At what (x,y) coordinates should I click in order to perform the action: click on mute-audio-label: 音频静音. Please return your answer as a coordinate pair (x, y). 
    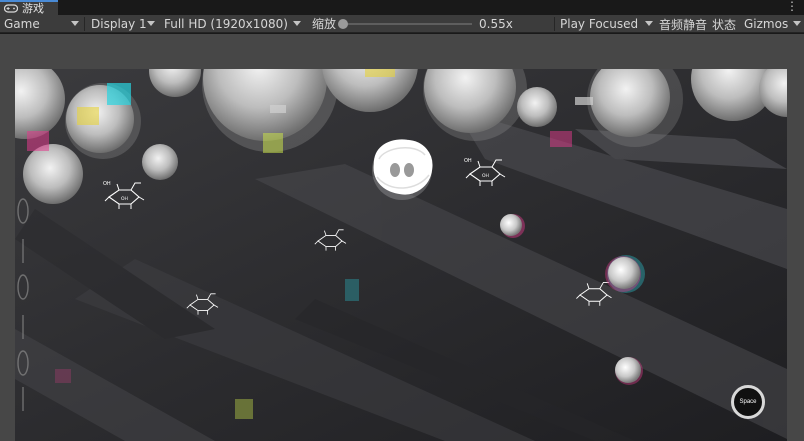
    Looking at the image, I should click on (683, 24).